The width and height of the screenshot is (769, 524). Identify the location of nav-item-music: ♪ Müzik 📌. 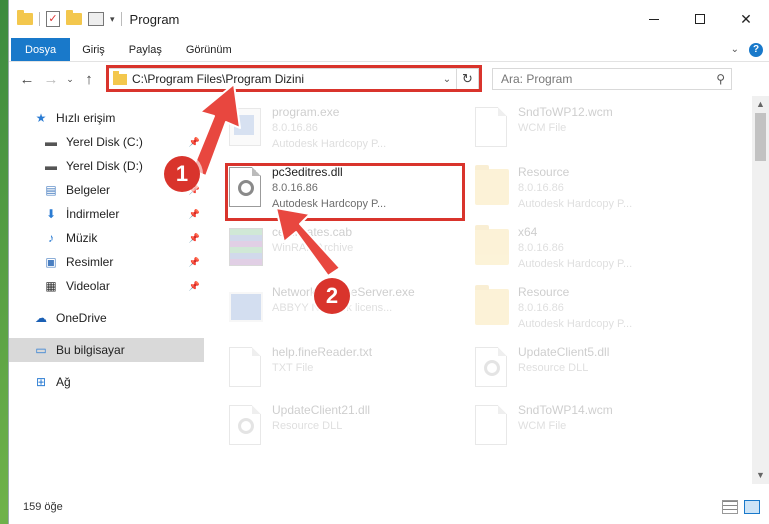
(106, 238).